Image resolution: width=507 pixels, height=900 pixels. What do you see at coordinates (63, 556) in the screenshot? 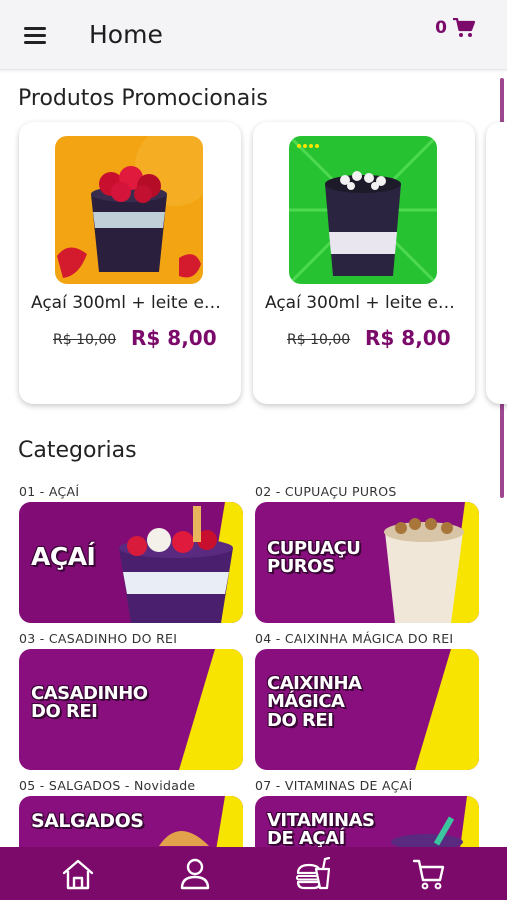
I see `category-banner-text: AÇAÍ` at bounding box center [63, 556].